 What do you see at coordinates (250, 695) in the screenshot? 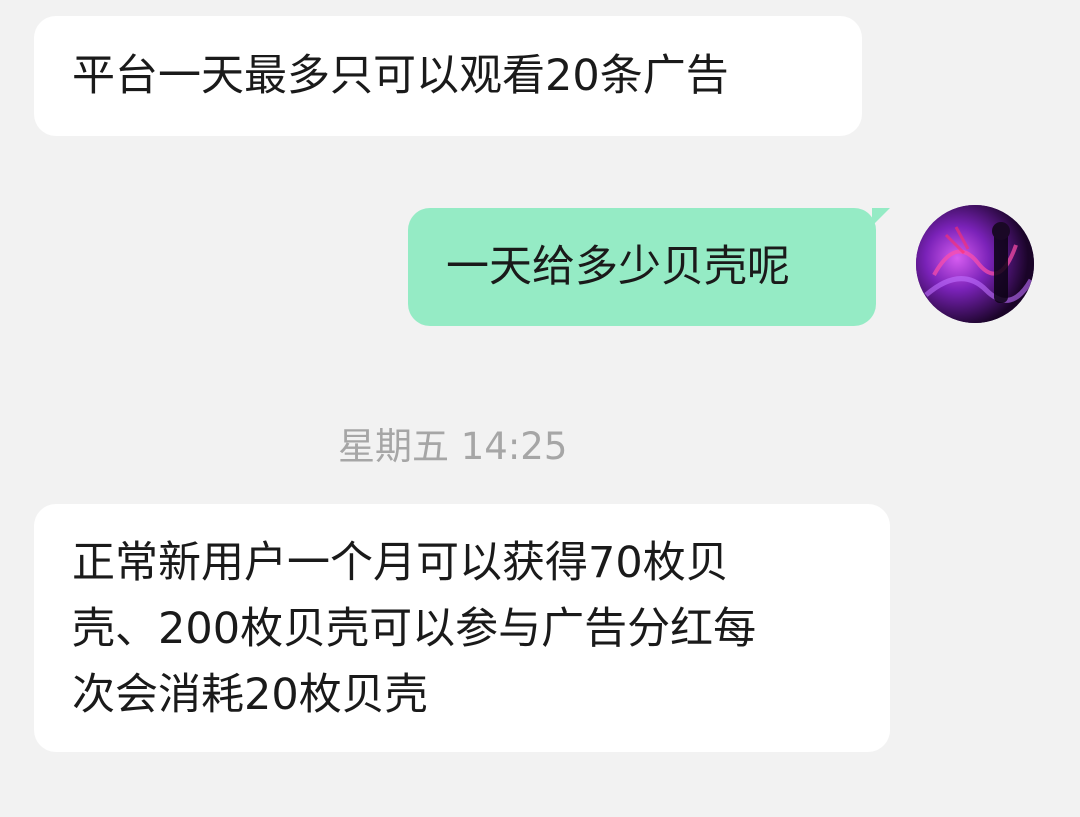
I see `message-text-line: 次会消耗20枚贝壳` at bounding box center [250, 695].